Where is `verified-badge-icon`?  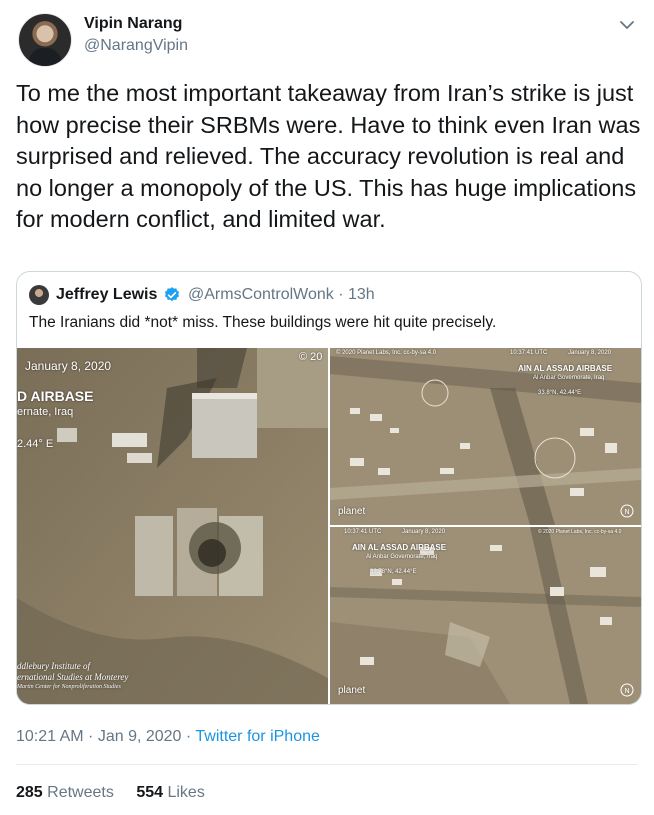
verified-badge-icon is located at coordinates (172, 294).